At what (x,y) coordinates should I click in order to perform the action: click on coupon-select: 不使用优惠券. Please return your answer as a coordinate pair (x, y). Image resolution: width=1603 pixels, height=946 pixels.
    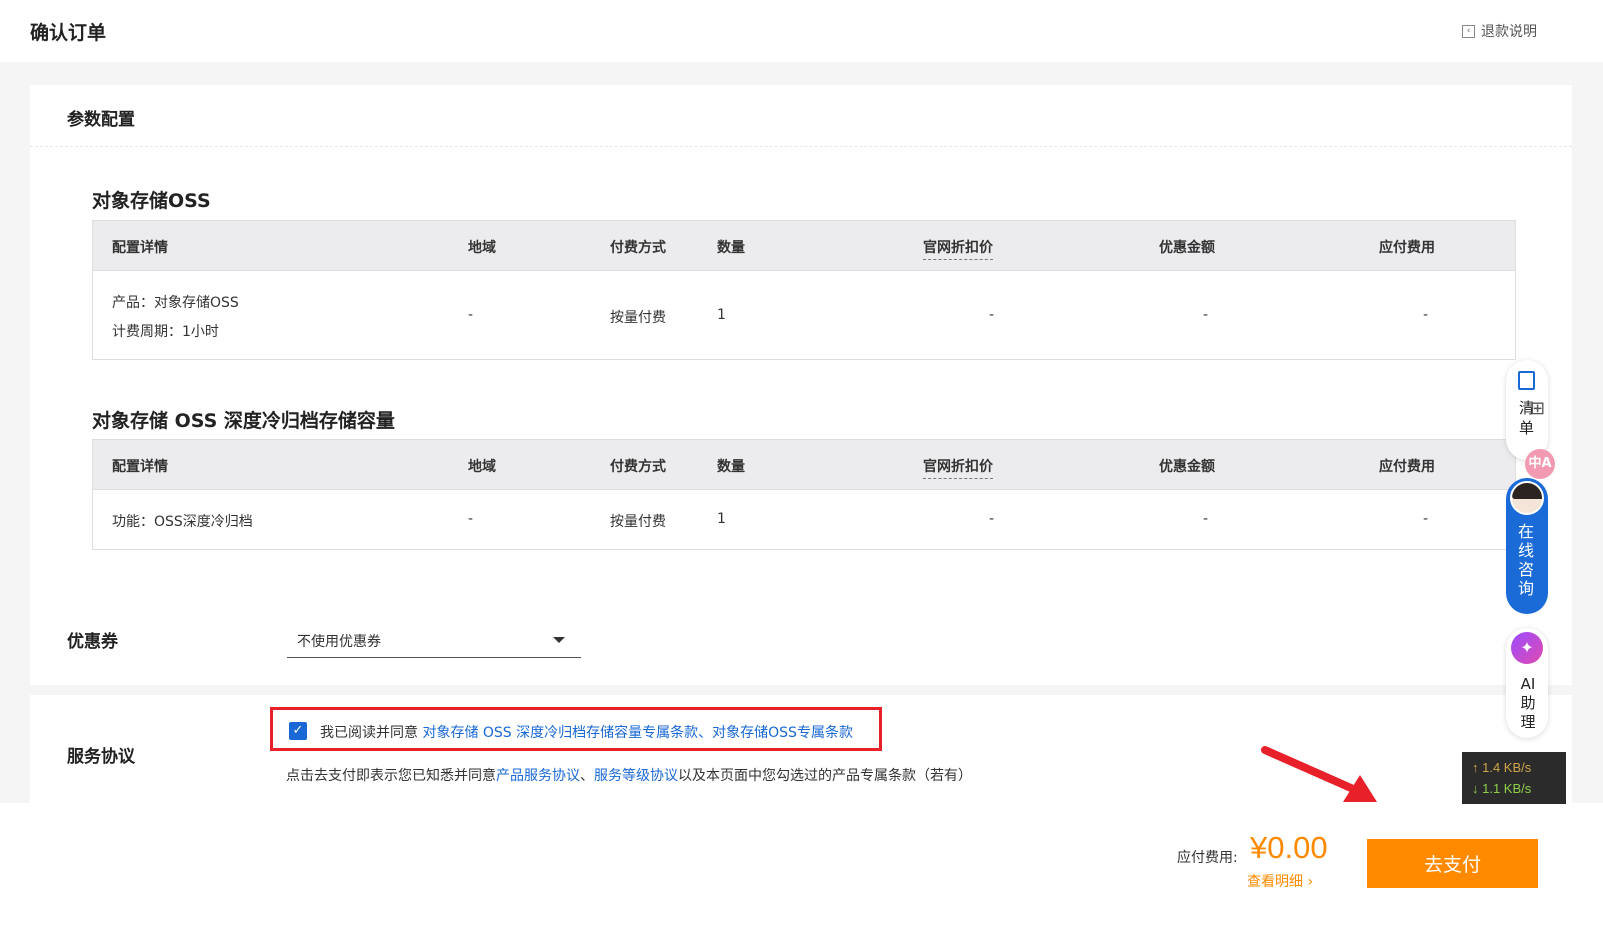
    Looking at the image, I should click on (434, 642).